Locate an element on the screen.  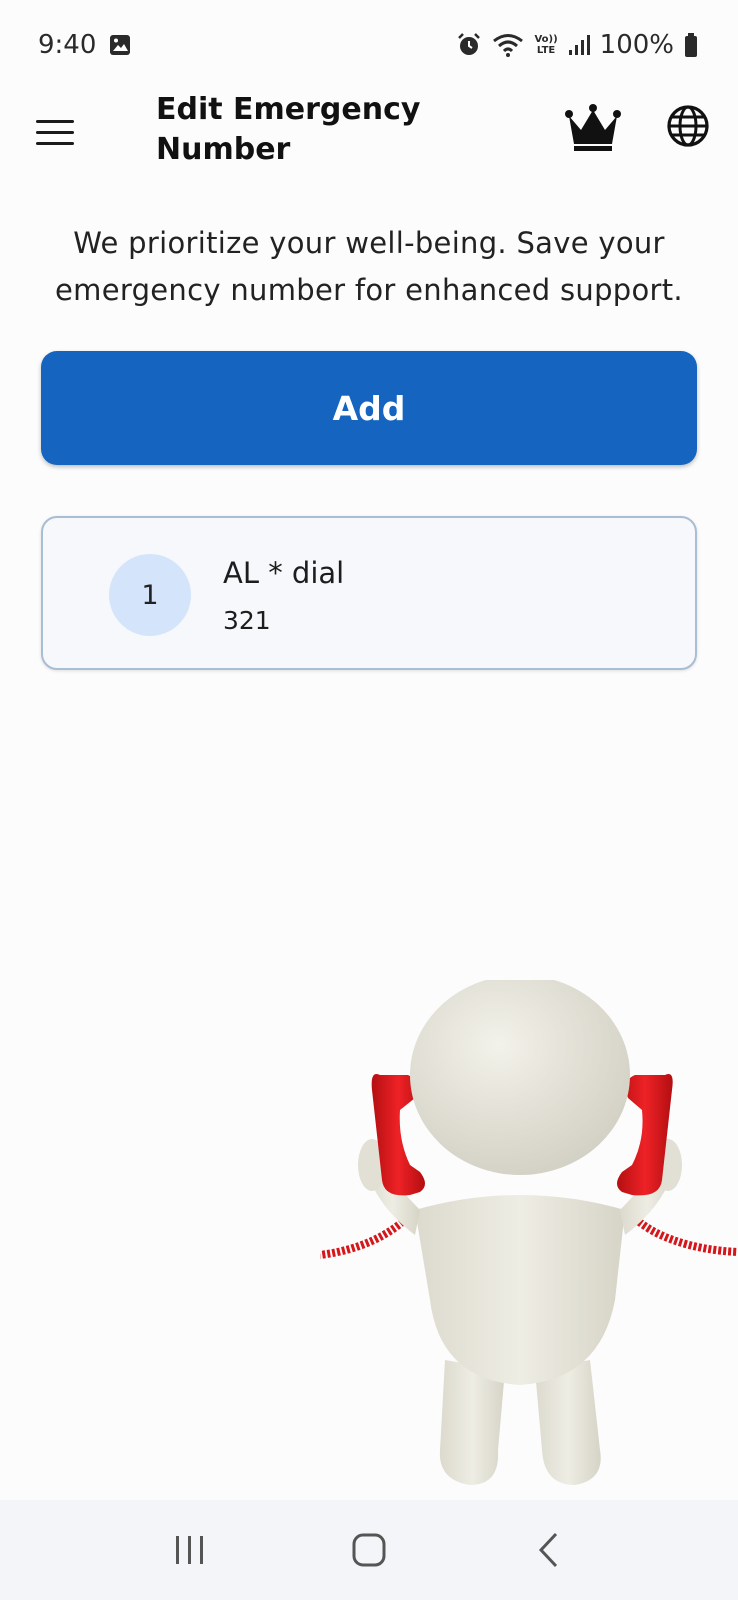
gallery-icon is located at coordinates (120, 45).